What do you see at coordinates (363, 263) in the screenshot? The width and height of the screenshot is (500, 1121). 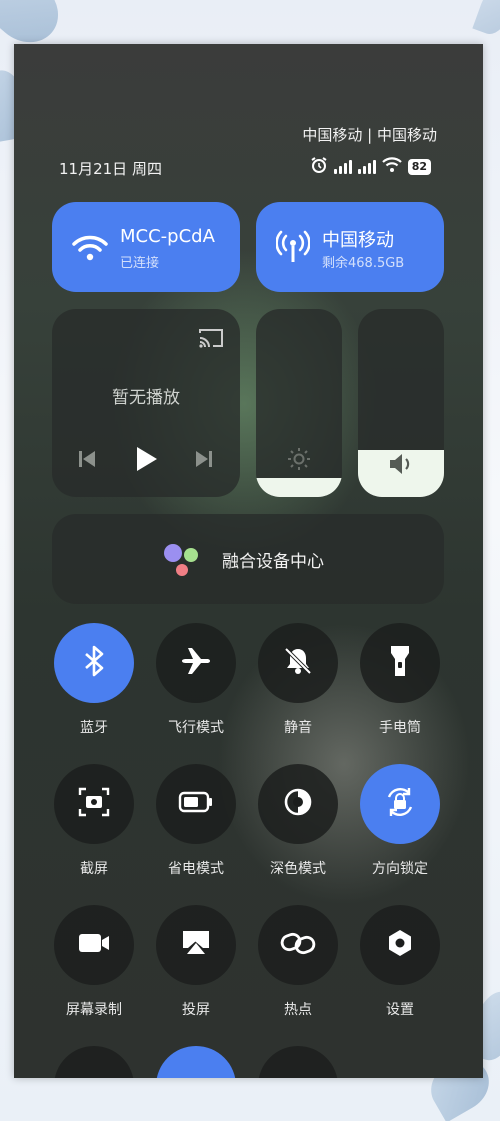 I see `data-remaining: 剩余468.5GB` at bounding box center [363, 263].